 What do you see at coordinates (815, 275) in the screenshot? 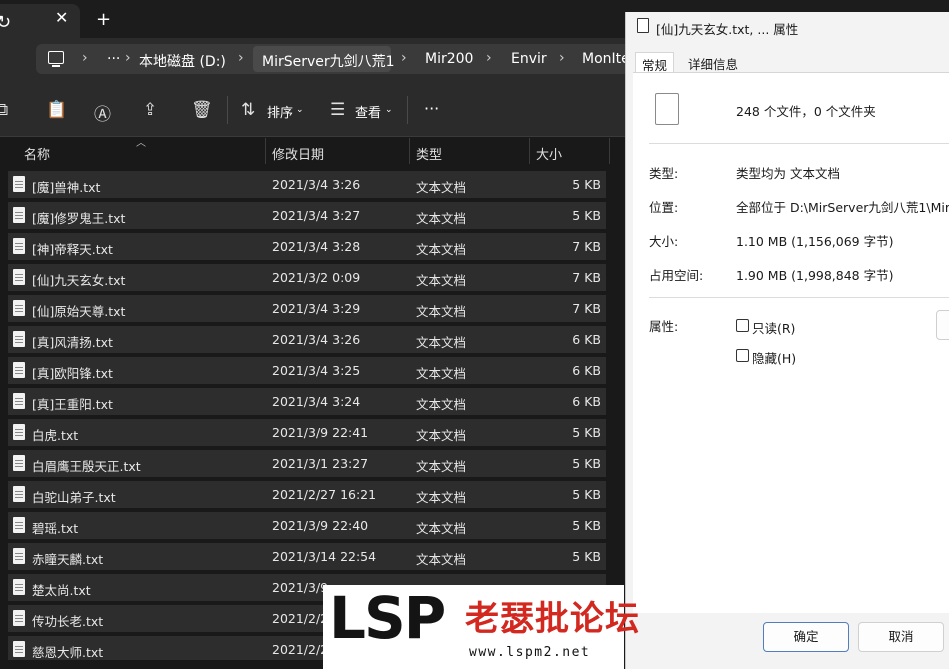
I see `size-on-disk-value: 1.90 MB (1,998,848 字节)` at bounding box center [815, 275].